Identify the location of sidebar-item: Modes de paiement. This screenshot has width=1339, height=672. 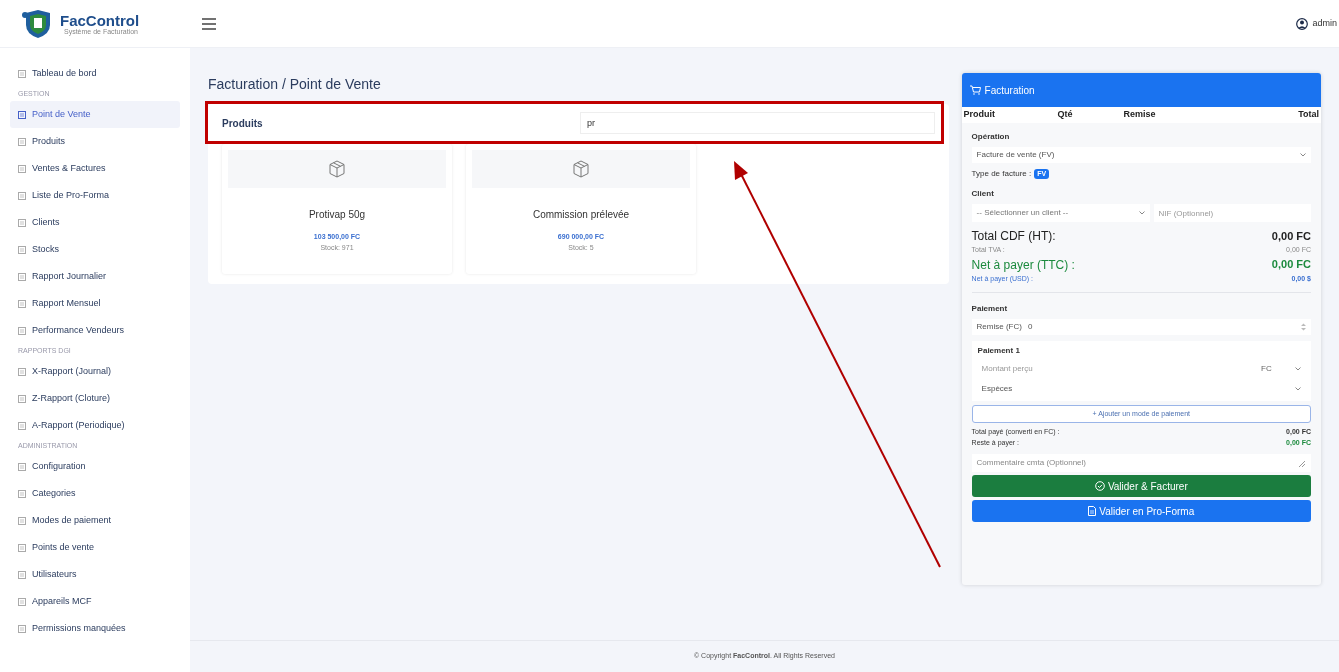
(95, 520).